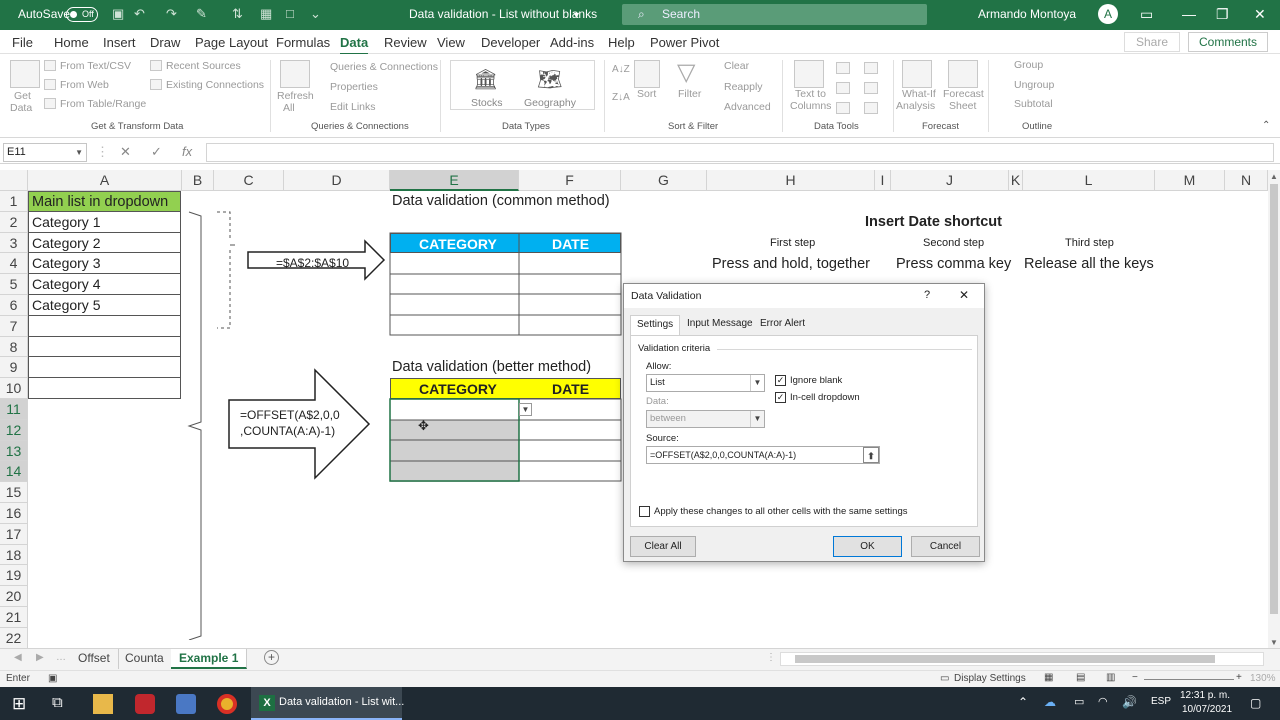 The image size is (1280, 720). I want to click on filter-icon: ▽, so click(686, 72).